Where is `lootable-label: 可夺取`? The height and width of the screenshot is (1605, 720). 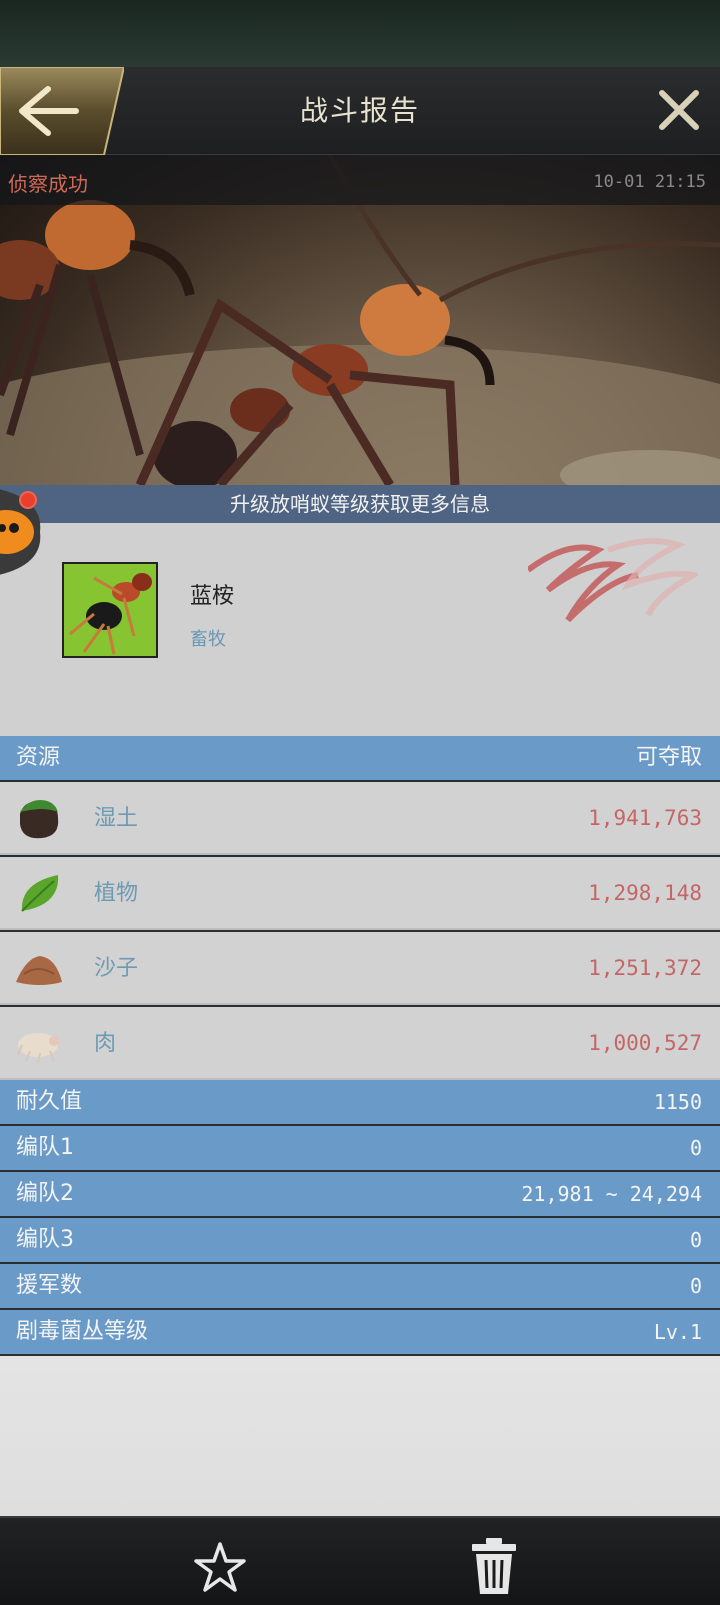
lootable-label: 可夺取 is located at coordinates (668, 757).